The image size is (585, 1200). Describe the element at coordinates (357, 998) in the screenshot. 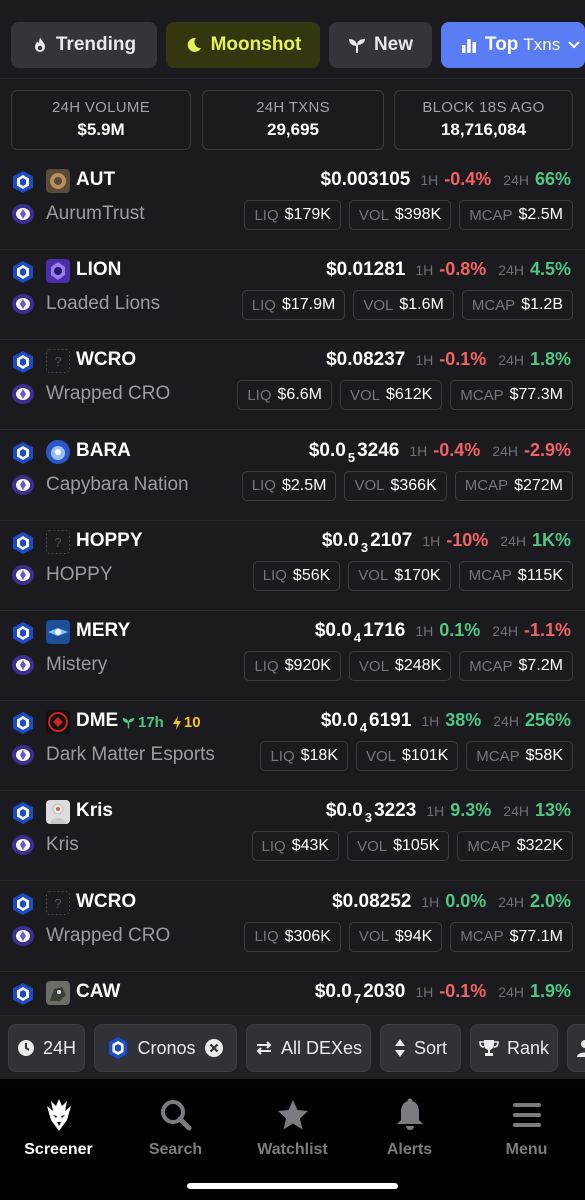

I see `price-zero-count: 7` at that location.